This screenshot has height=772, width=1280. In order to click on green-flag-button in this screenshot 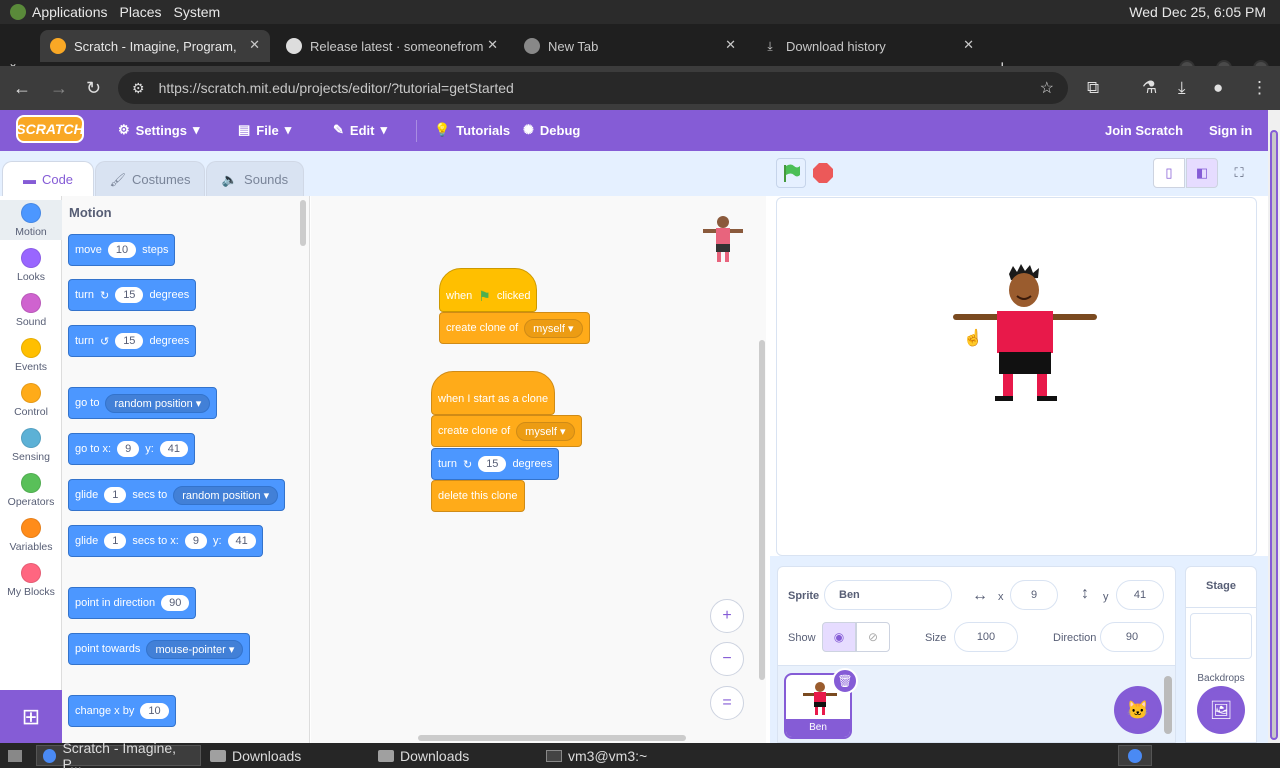, I will do `click(791, 173)`.